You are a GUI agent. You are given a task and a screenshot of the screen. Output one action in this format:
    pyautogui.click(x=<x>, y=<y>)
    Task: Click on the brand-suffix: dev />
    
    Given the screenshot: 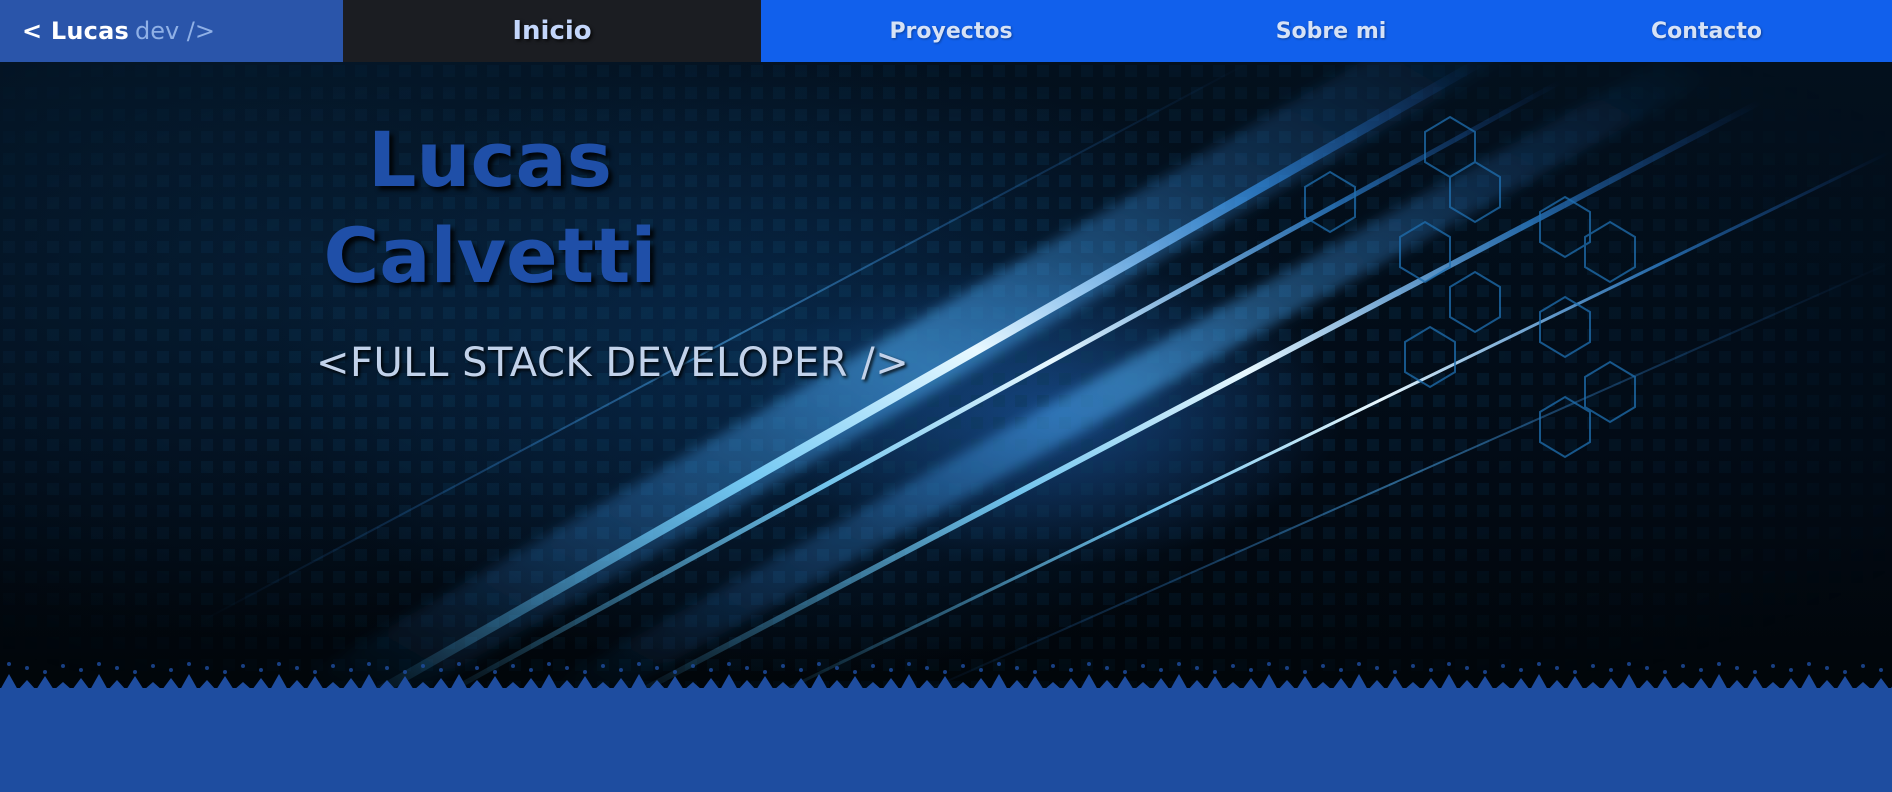 What is the action you would take?
    pyautogui.click(x=174, y=31)
    